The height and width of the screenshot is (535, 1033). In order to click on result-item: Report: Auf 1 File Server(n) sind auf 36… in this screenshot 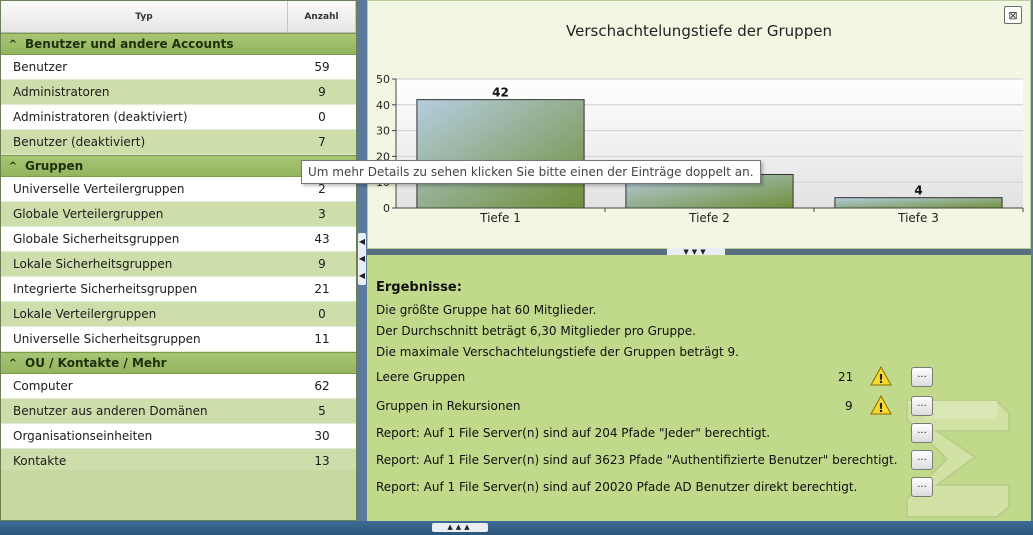, I will do `click(656, 460)`.